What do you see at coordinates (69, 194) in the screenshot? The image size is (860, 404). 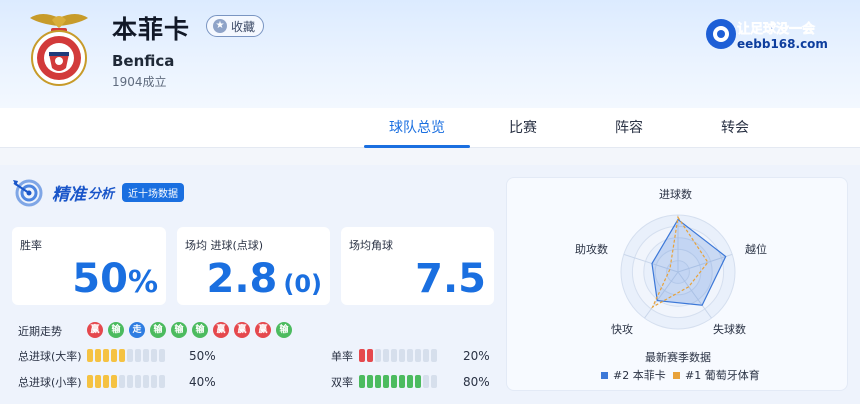 I see `analysis-title-main: 精准` at bounding box center [69, 194].